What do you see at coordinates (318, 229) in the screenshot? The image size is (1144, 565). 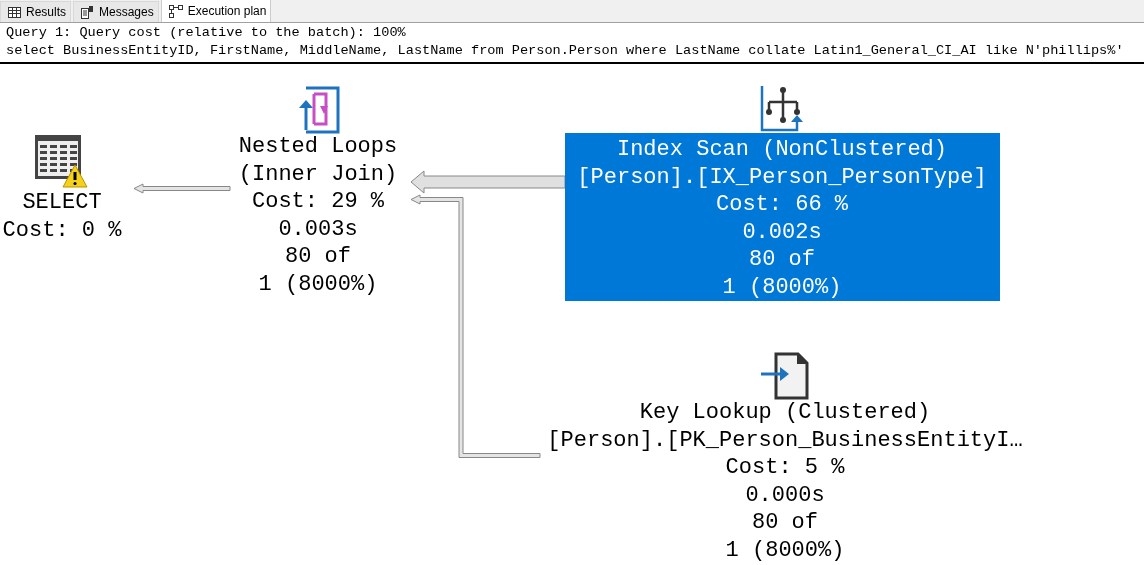 I see `elapsed-time: 0.003s` at bounding box center [318, 229].